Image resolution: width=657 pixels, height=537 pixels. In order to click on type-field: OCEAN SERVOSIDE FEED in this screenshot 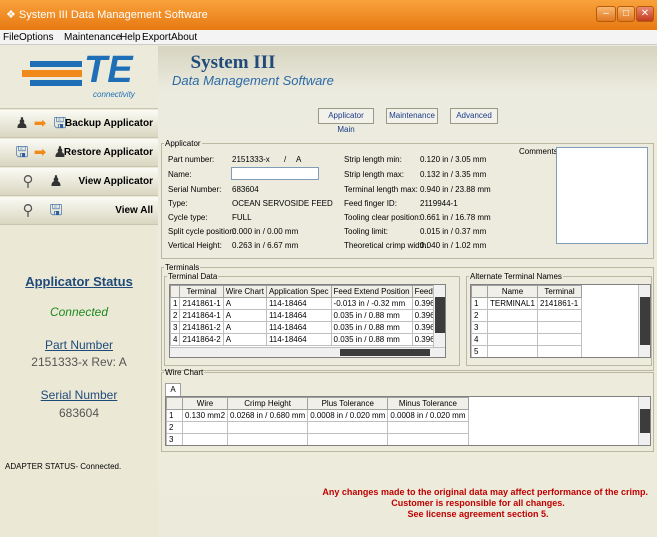, I will do `click(282, 203)`.